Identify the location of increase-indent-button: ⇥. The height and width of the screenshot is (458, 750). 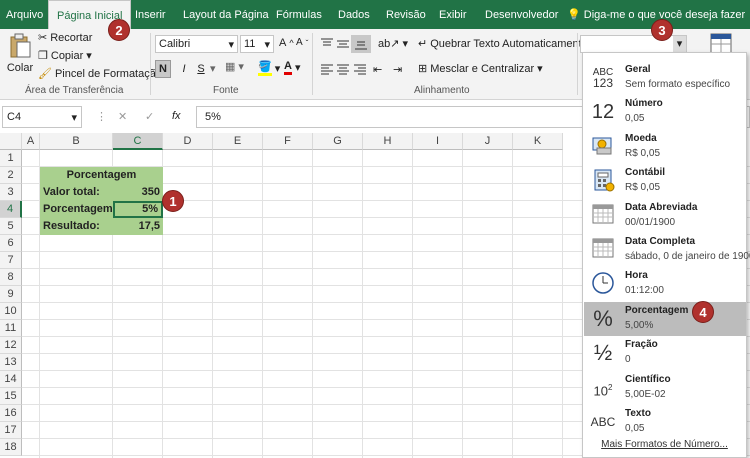
(397, 69).